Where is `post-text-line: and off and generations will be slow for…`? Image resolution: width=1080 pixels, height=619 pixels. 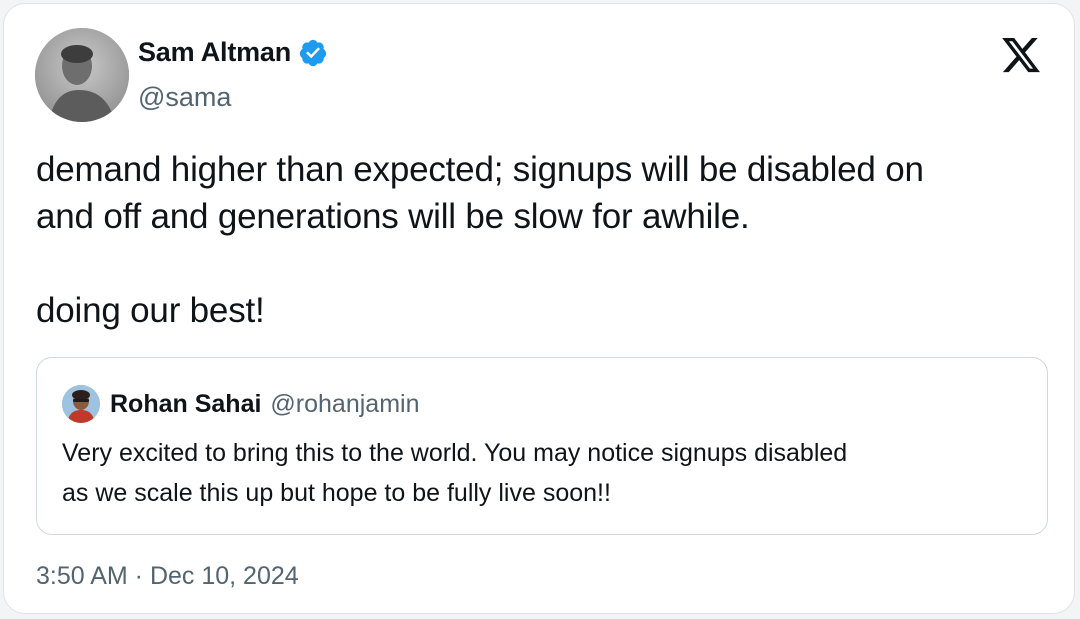
post-text-line: and off and generations will be slow for… is located at coordinates (393, 216).